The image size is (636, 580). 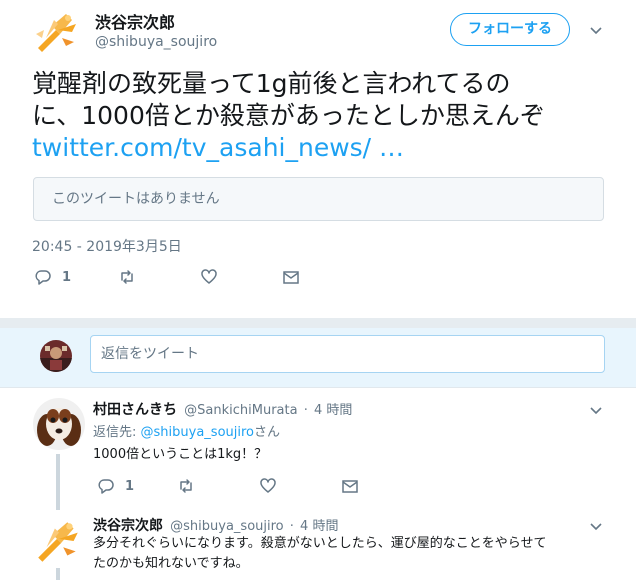 What do you see at coordinates (135, 21) in the screenshot?
I see `author-display-name: 渋谷宗次郎` at bounding box center [135, 21].